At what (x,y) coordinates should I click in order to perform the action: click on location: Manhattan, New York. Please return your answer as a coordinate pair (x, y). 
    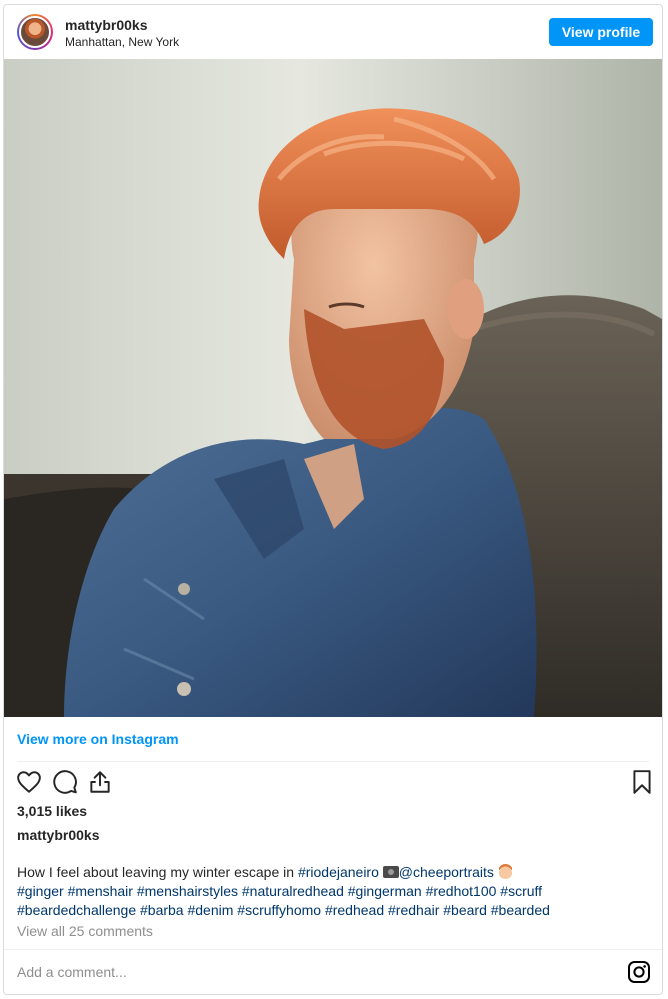
    Looking at the image, I should click on (122, 42).